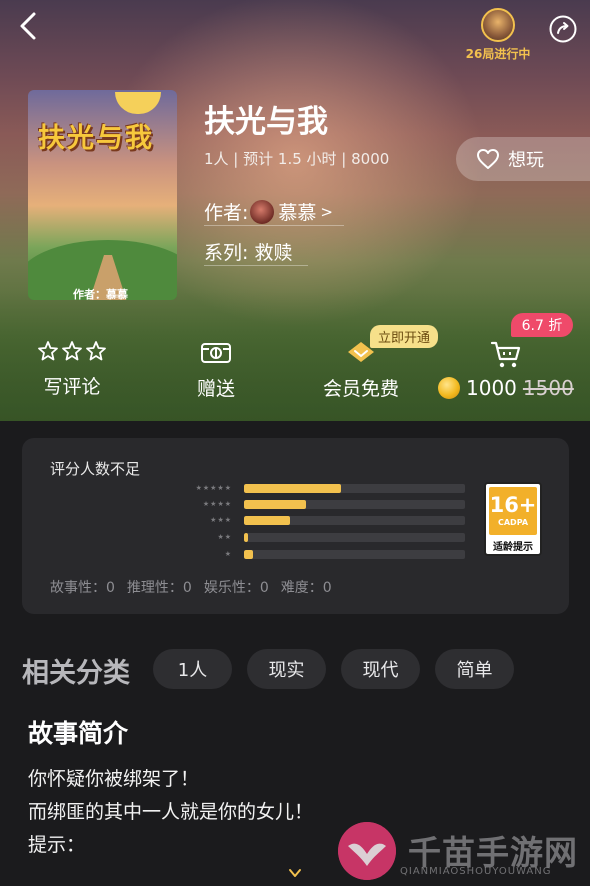 The height and width of the screenshot is (886, 590). What do you see at coordinates (297, 213) in the screenshot?
I see `author-name: 慕慕` at bounding box center [297, 213].